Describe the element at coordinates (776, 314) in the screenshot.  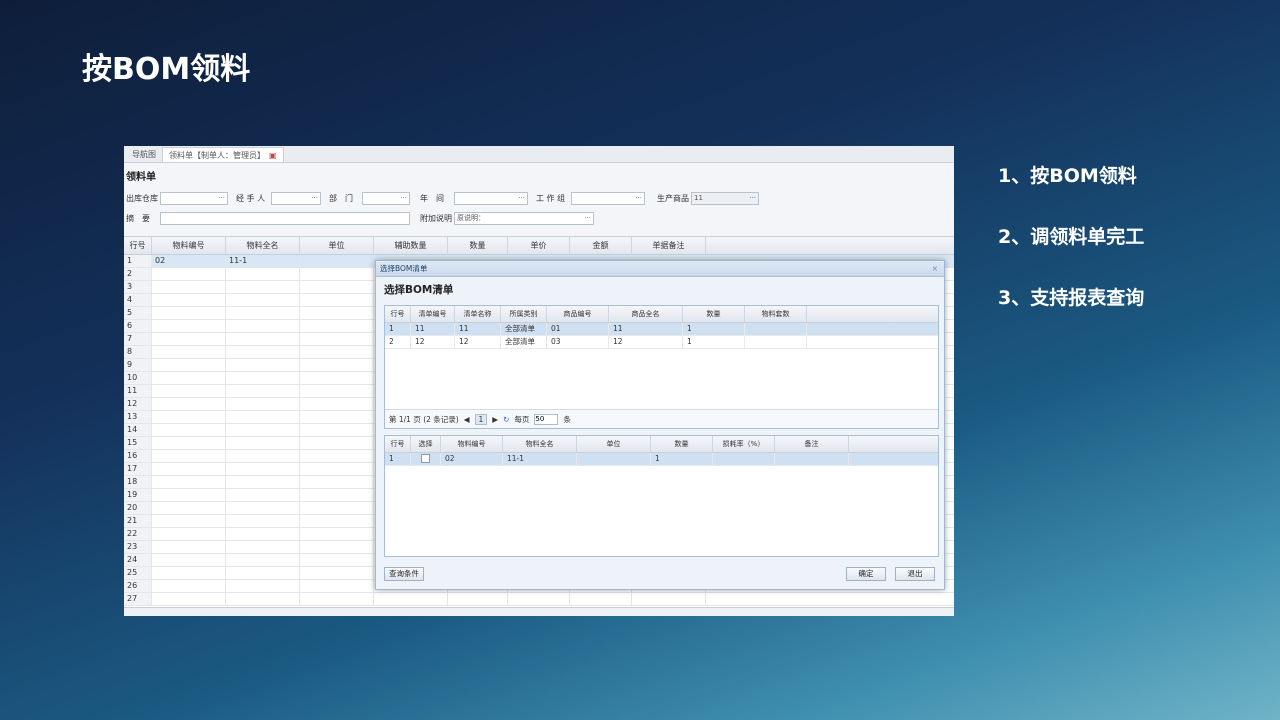
I see `col-header: 物料套数` at that location.